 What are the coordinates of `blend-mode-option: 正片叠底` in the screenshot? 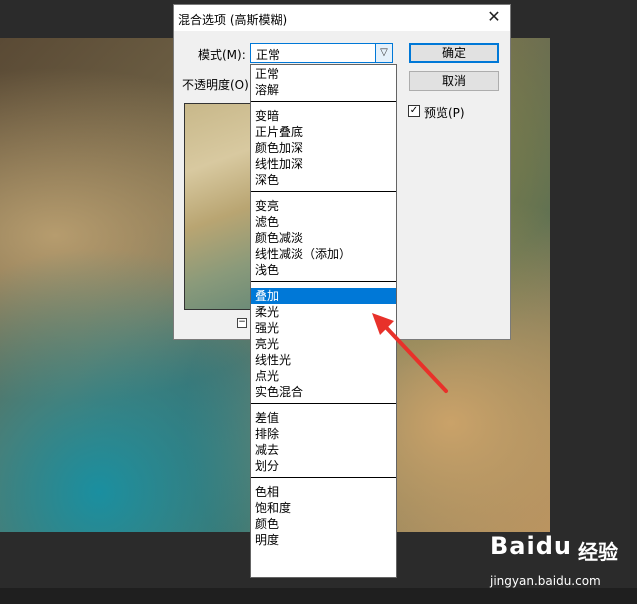 It's located at (323, 132).